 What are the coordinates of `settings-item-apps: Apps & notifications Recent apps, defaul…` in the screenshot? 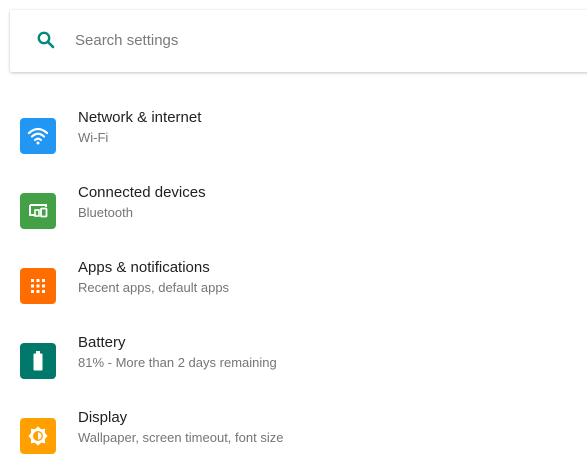 It's located at (293, 288).